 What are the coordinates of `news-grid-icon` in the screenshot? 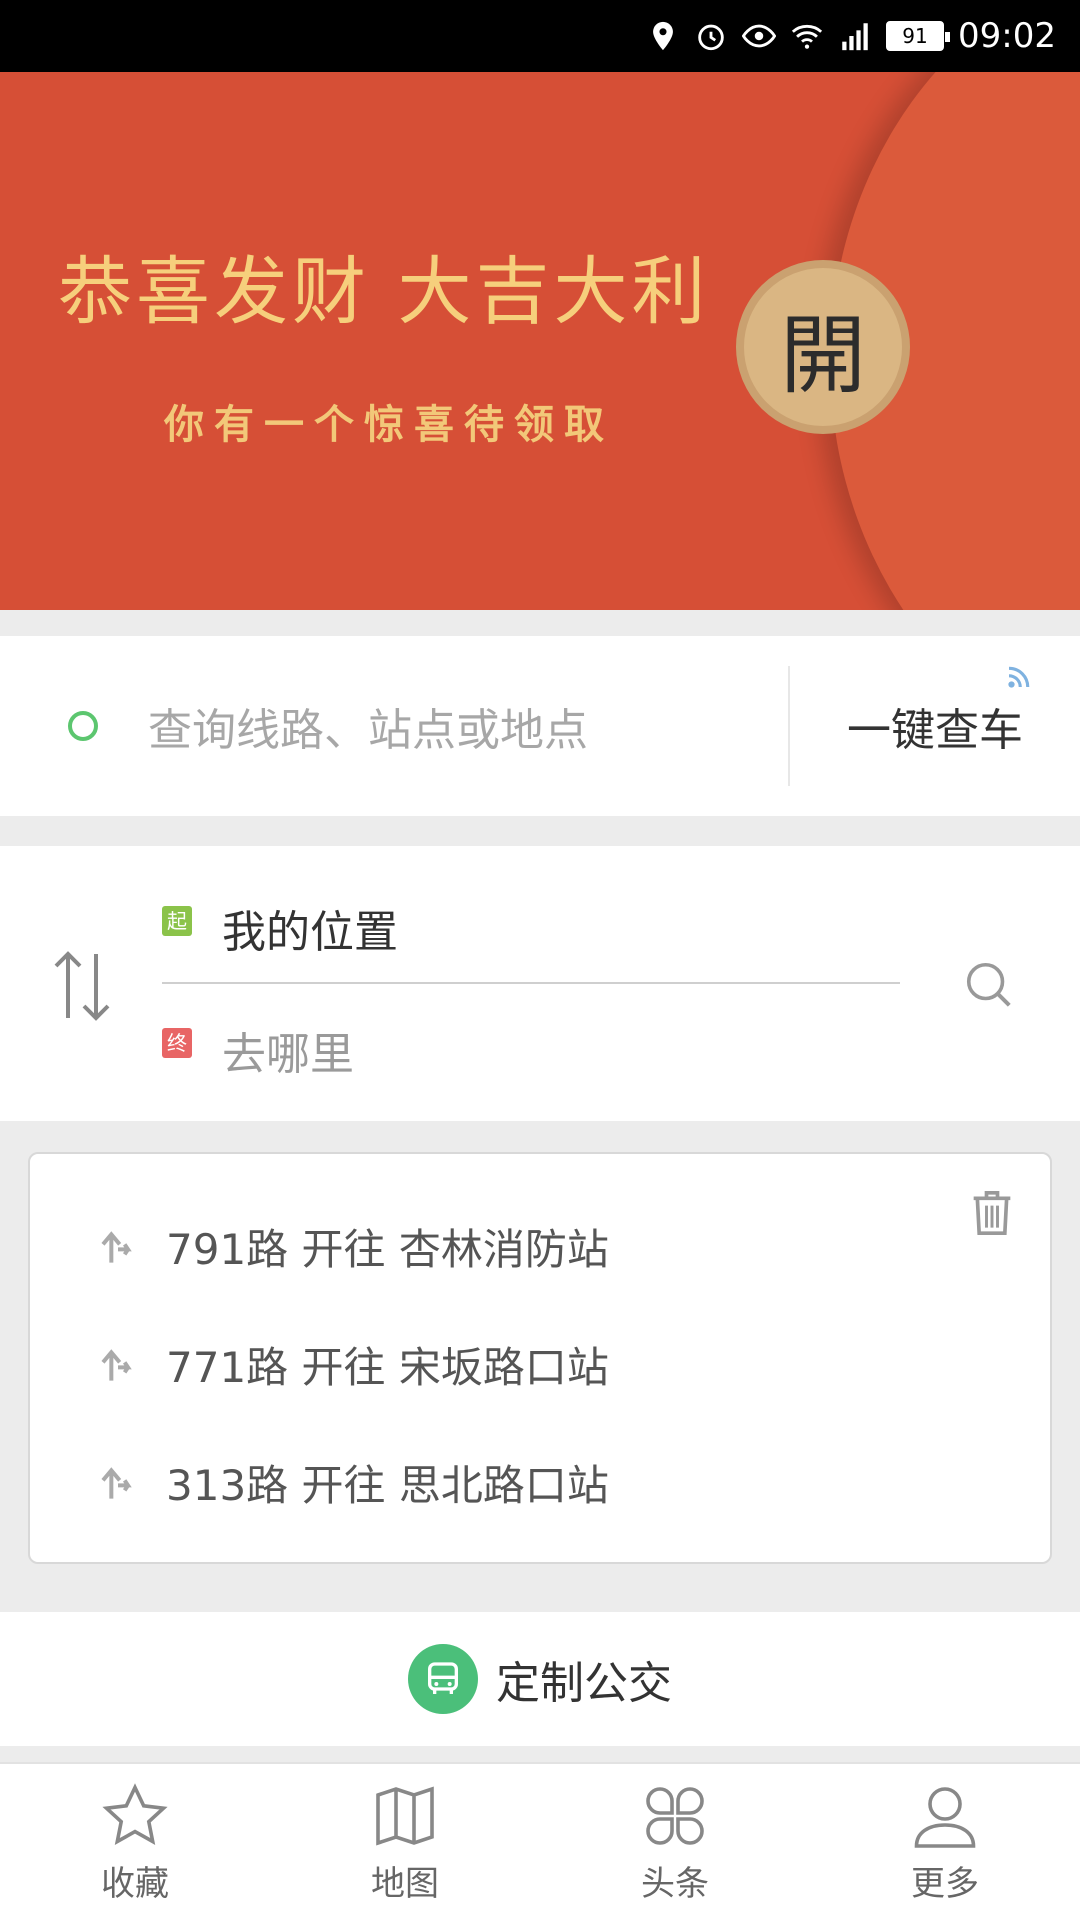 It's located at (675, 1815).